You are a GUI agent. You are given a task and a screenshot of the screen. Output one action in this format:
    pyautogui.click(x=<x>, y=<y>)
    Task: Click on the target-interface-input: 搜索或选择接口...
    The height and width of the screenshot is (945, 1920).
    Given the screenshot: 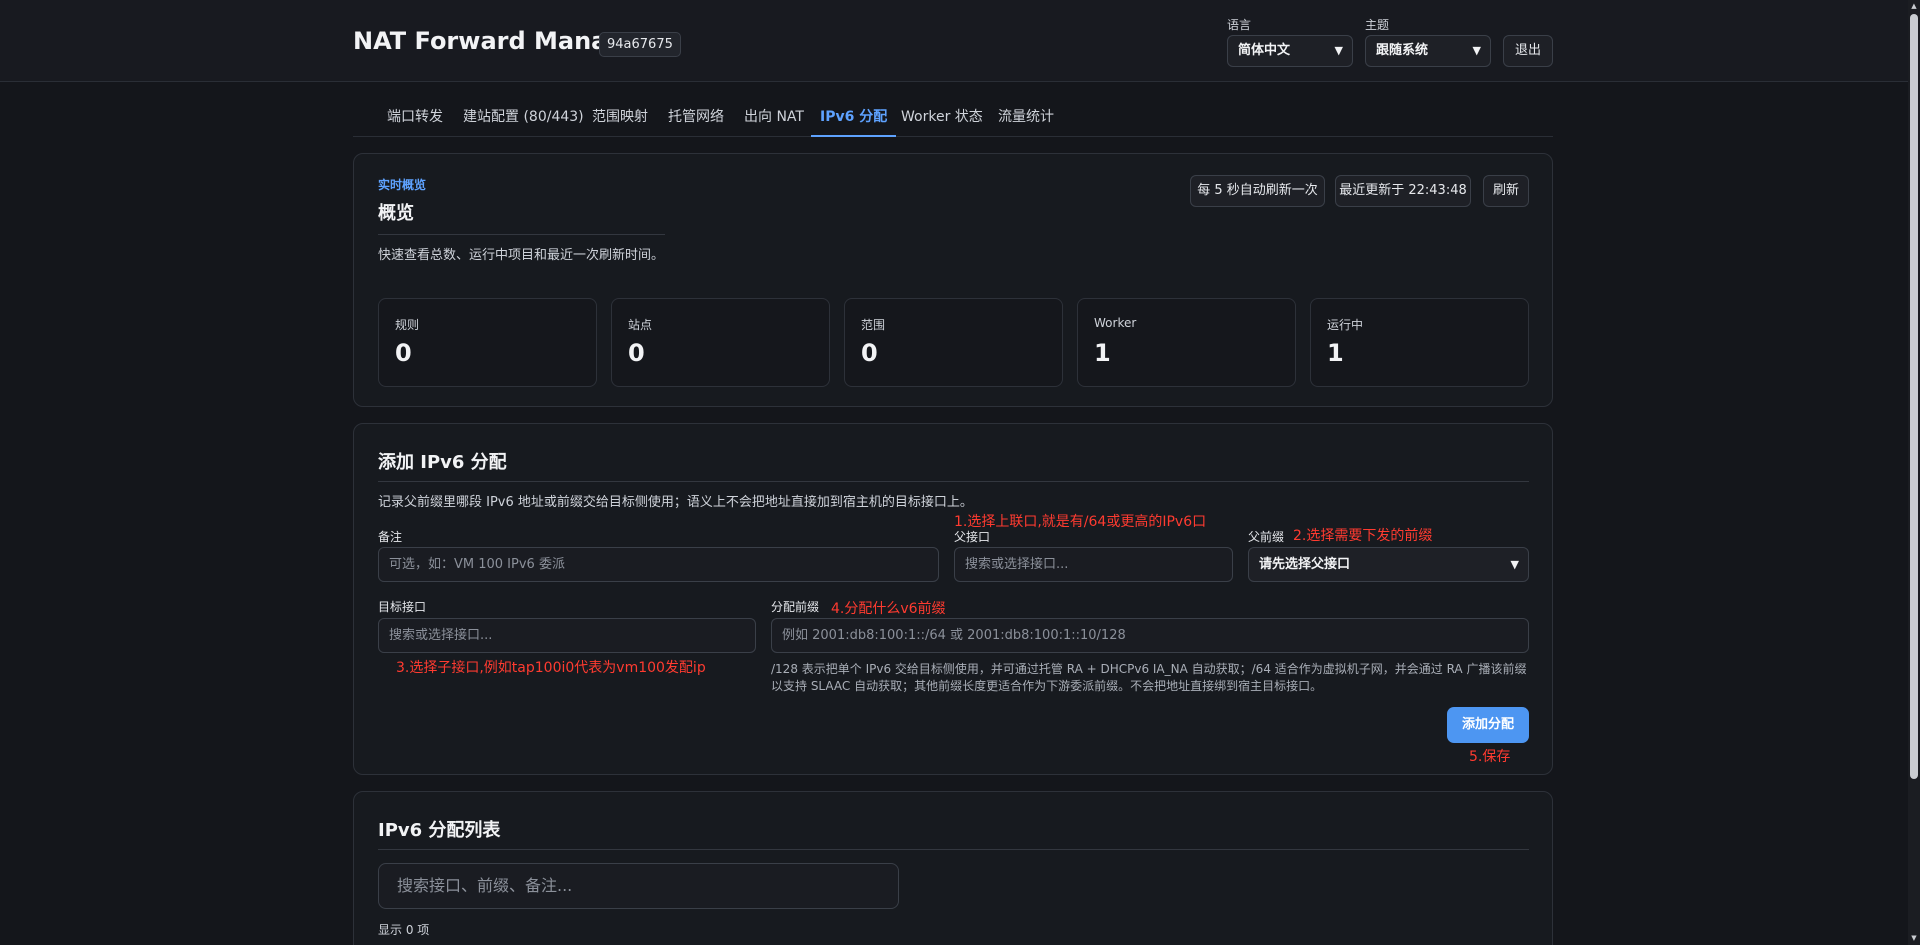 What is the action you would take?
    pyautogui.click(x=567, y=635)
    